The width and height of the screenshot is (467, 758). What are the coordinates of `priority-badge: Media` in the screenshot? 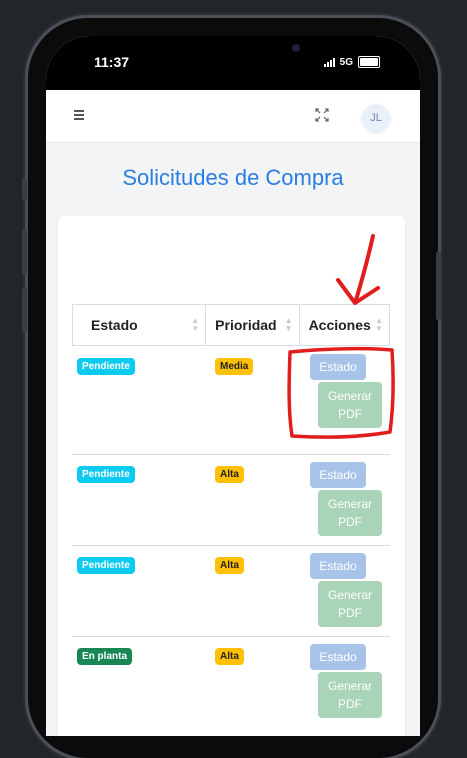 It's located at (234, 366).